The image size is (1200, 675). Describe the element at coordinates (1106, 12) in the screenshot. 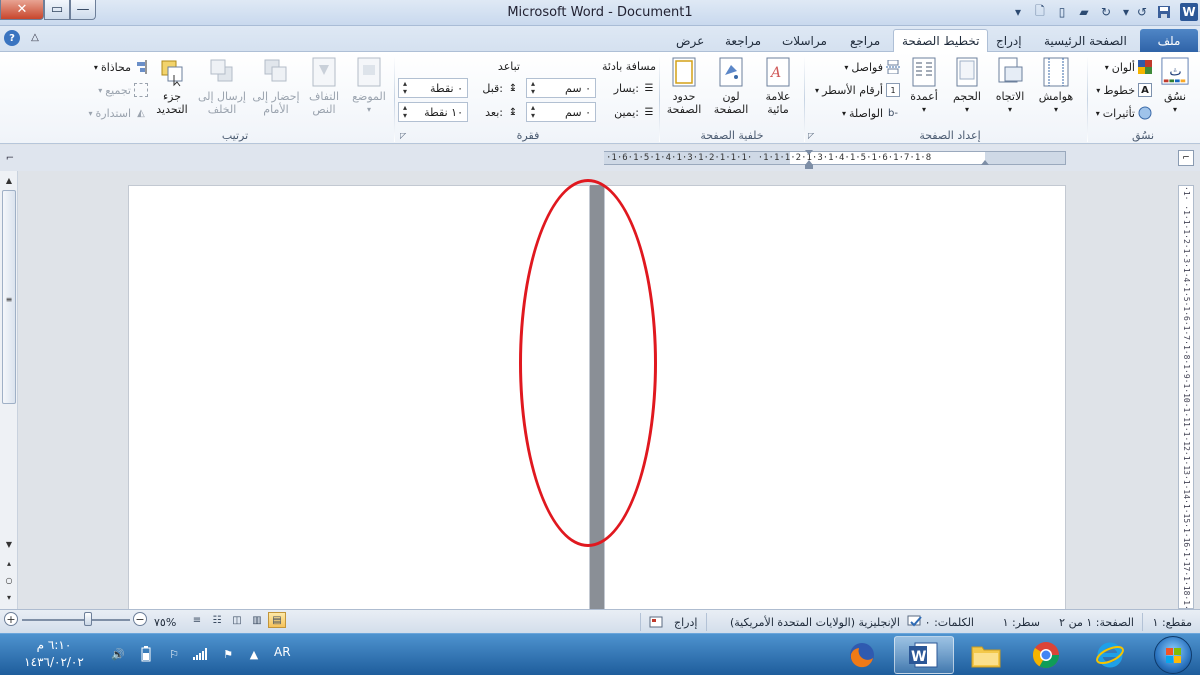

I see `redo-icon: ↻` at that location.